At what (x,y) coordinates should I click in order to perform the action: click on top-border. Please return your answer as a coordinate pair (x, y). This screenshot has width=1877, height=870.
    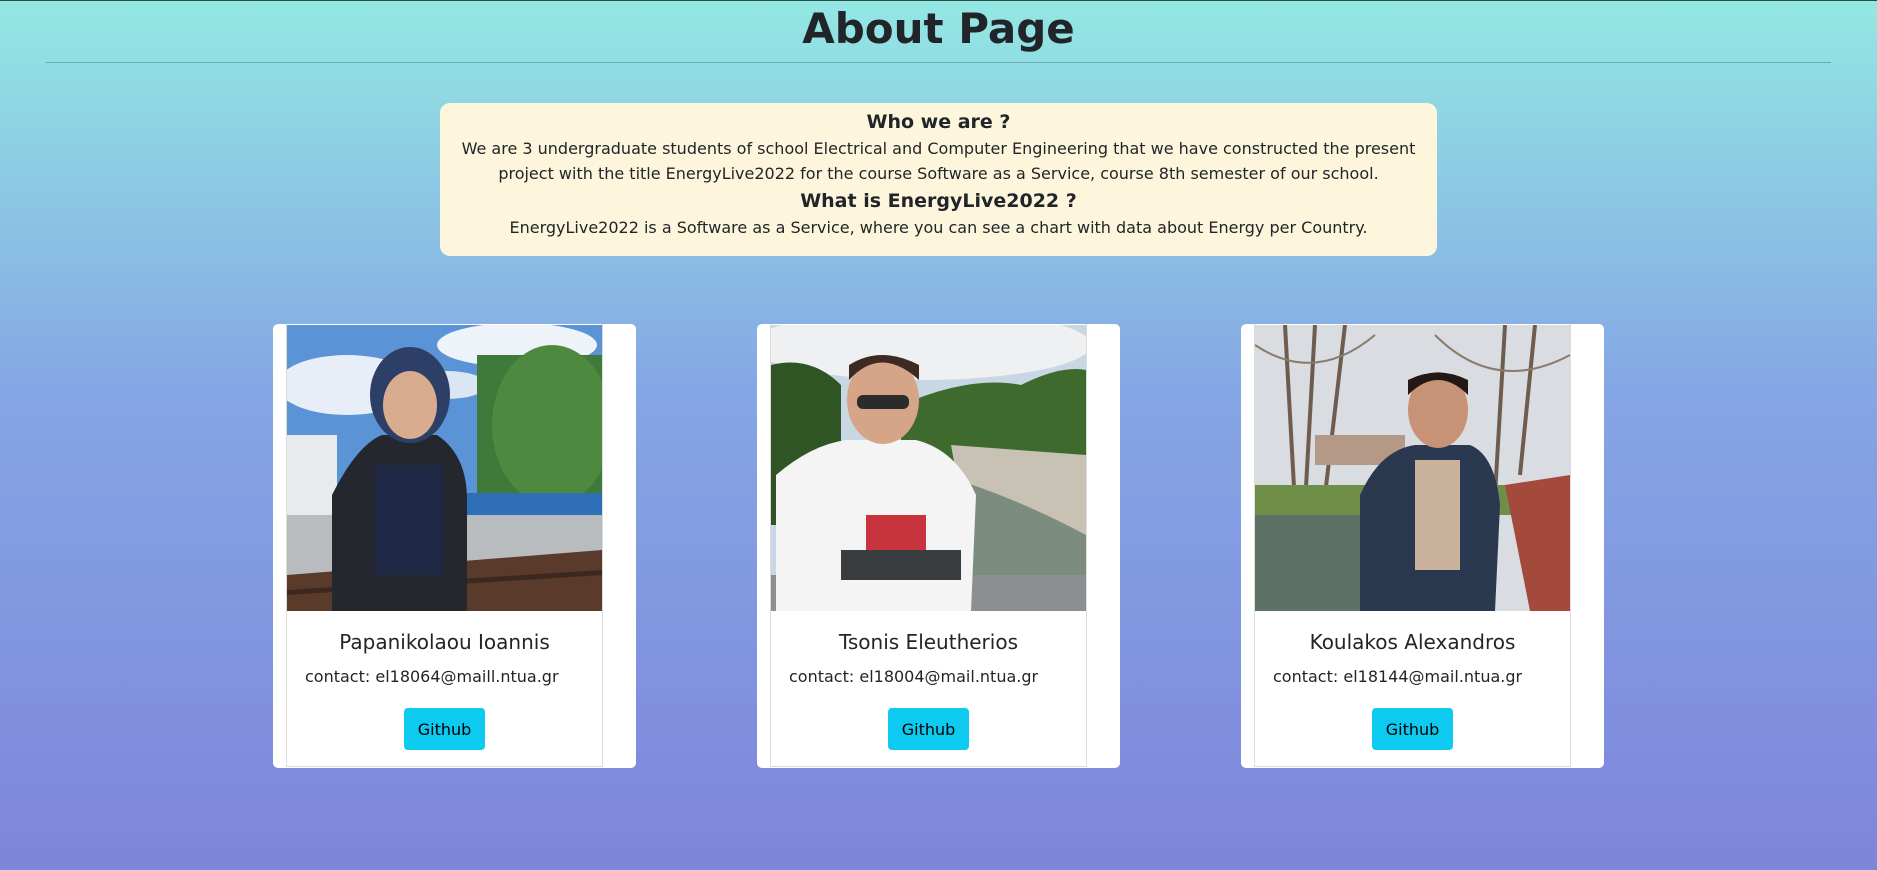
    Looking at the image, I should click on (938, 0).